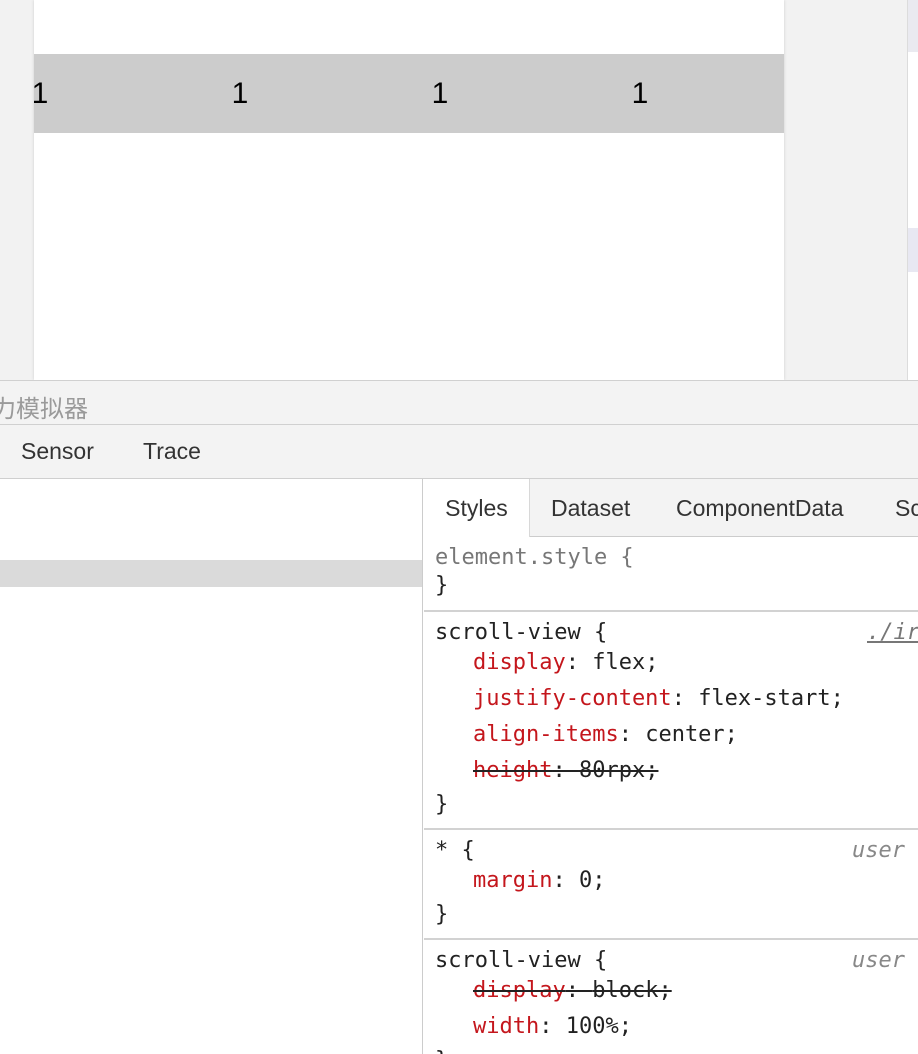 The height and width of the screenshot is (1054, 918). What do you see at coordinates (409, 93) in the screenshot?
I see `scroll-view: 1 1 1 1` at bounding box center [409, 93].